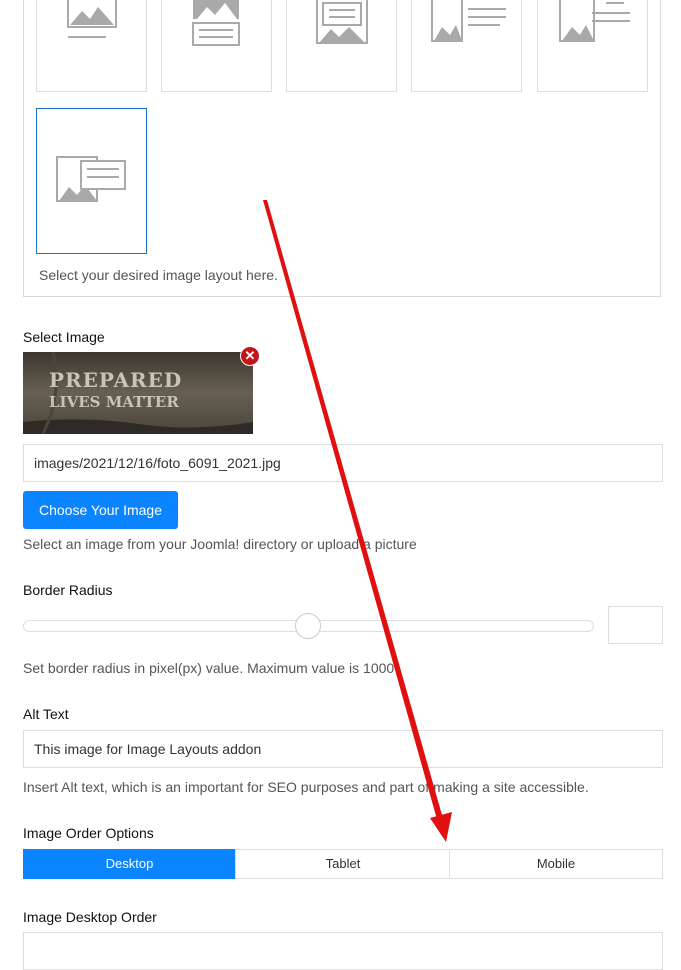 The image size is (681, 970). Describe the element at coordinates (308, 626) in the screenshot. I see `border-radius-slider-handle` at that location.